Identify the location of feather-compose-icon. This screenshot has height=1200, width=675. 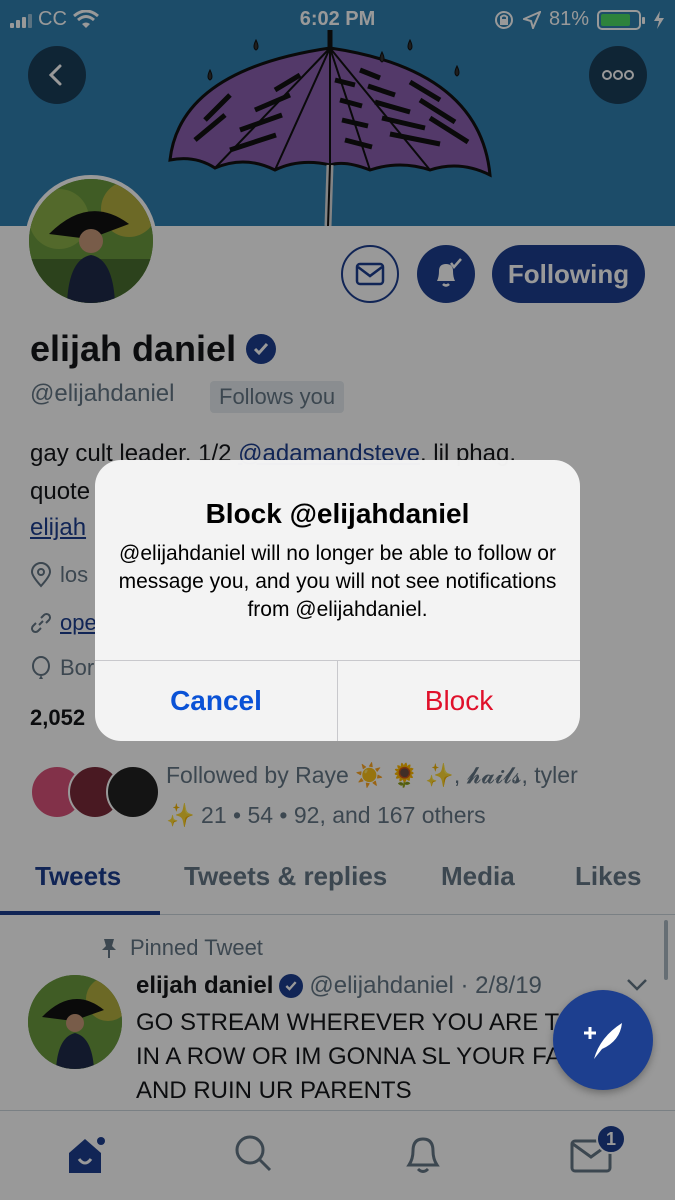
(603, 1041).